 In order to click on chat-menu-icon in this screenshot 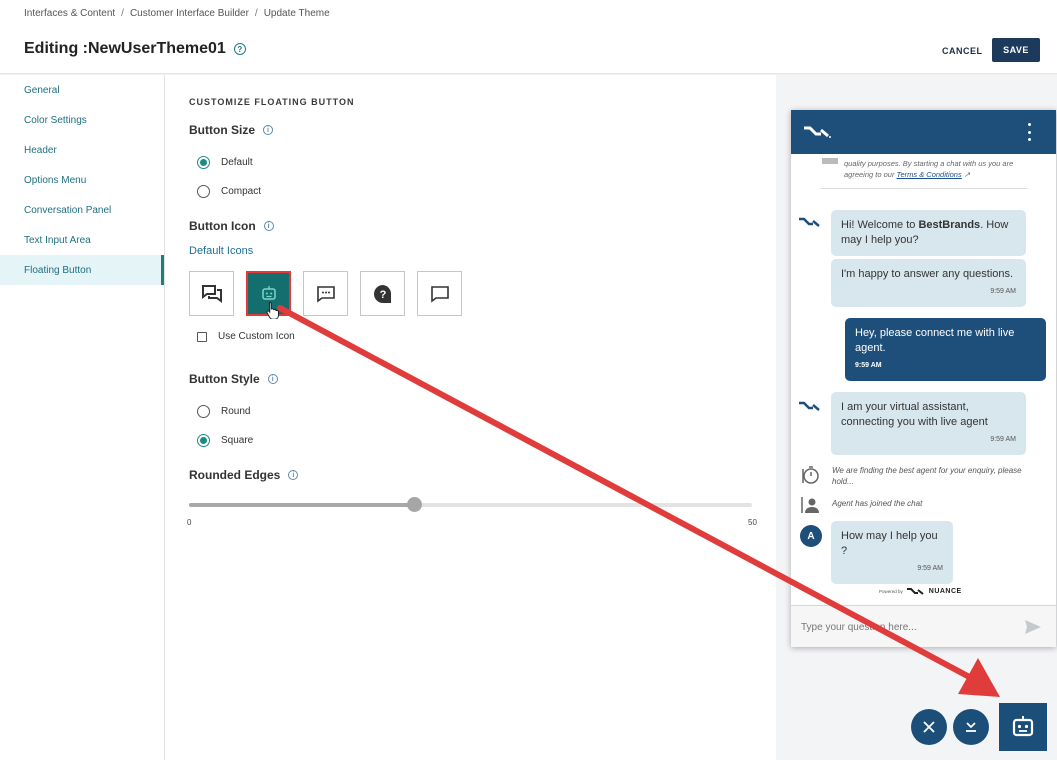, I will do `click(1029, 132)`.